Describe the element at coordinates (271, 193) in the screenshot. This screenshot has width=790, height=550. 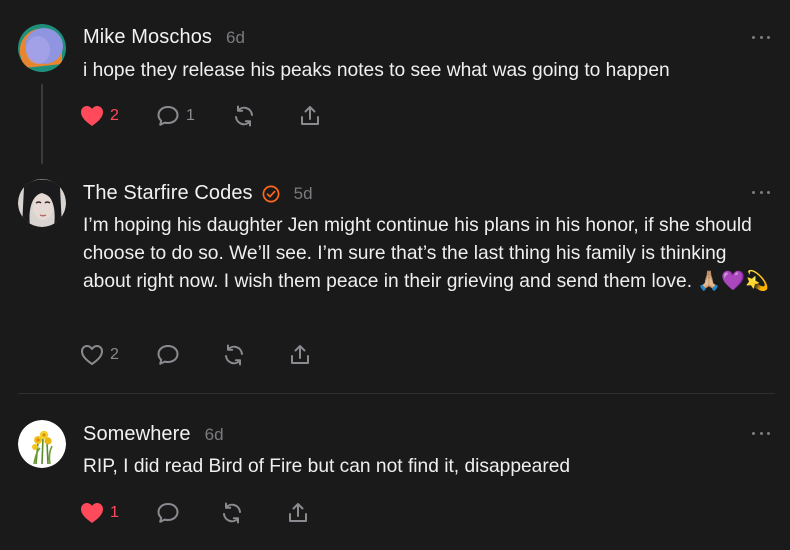
I see `verified-icon` at that location.